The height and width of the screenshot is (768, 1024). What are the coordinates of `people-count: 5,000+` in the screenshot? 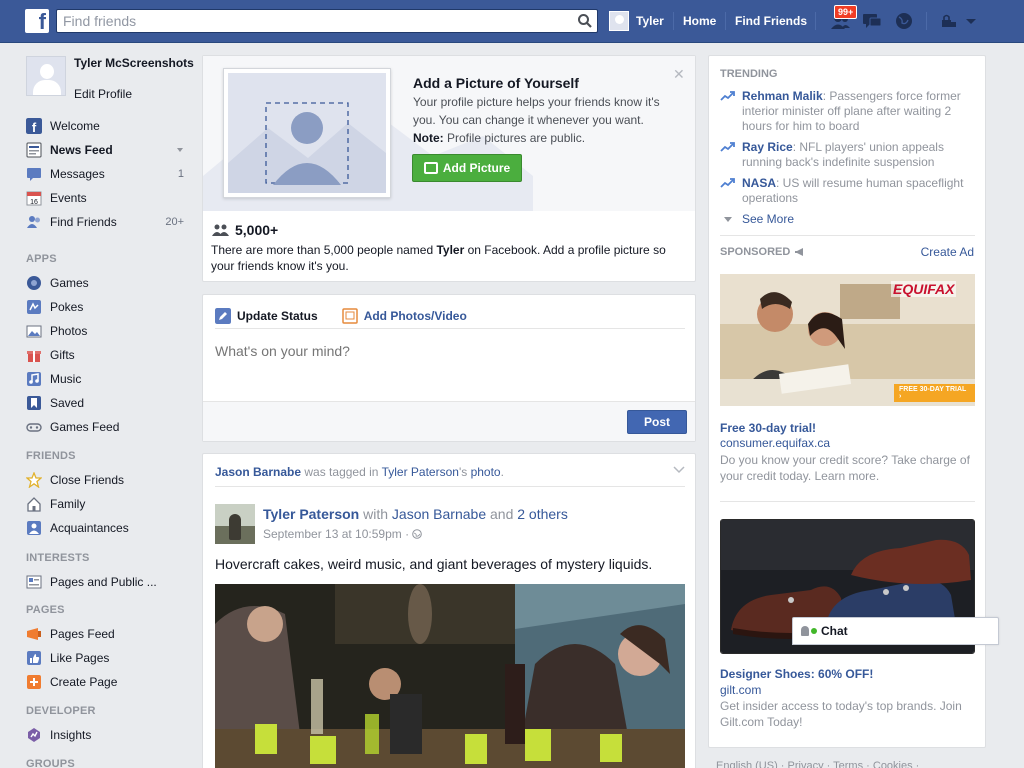 It's located at (245, 230).